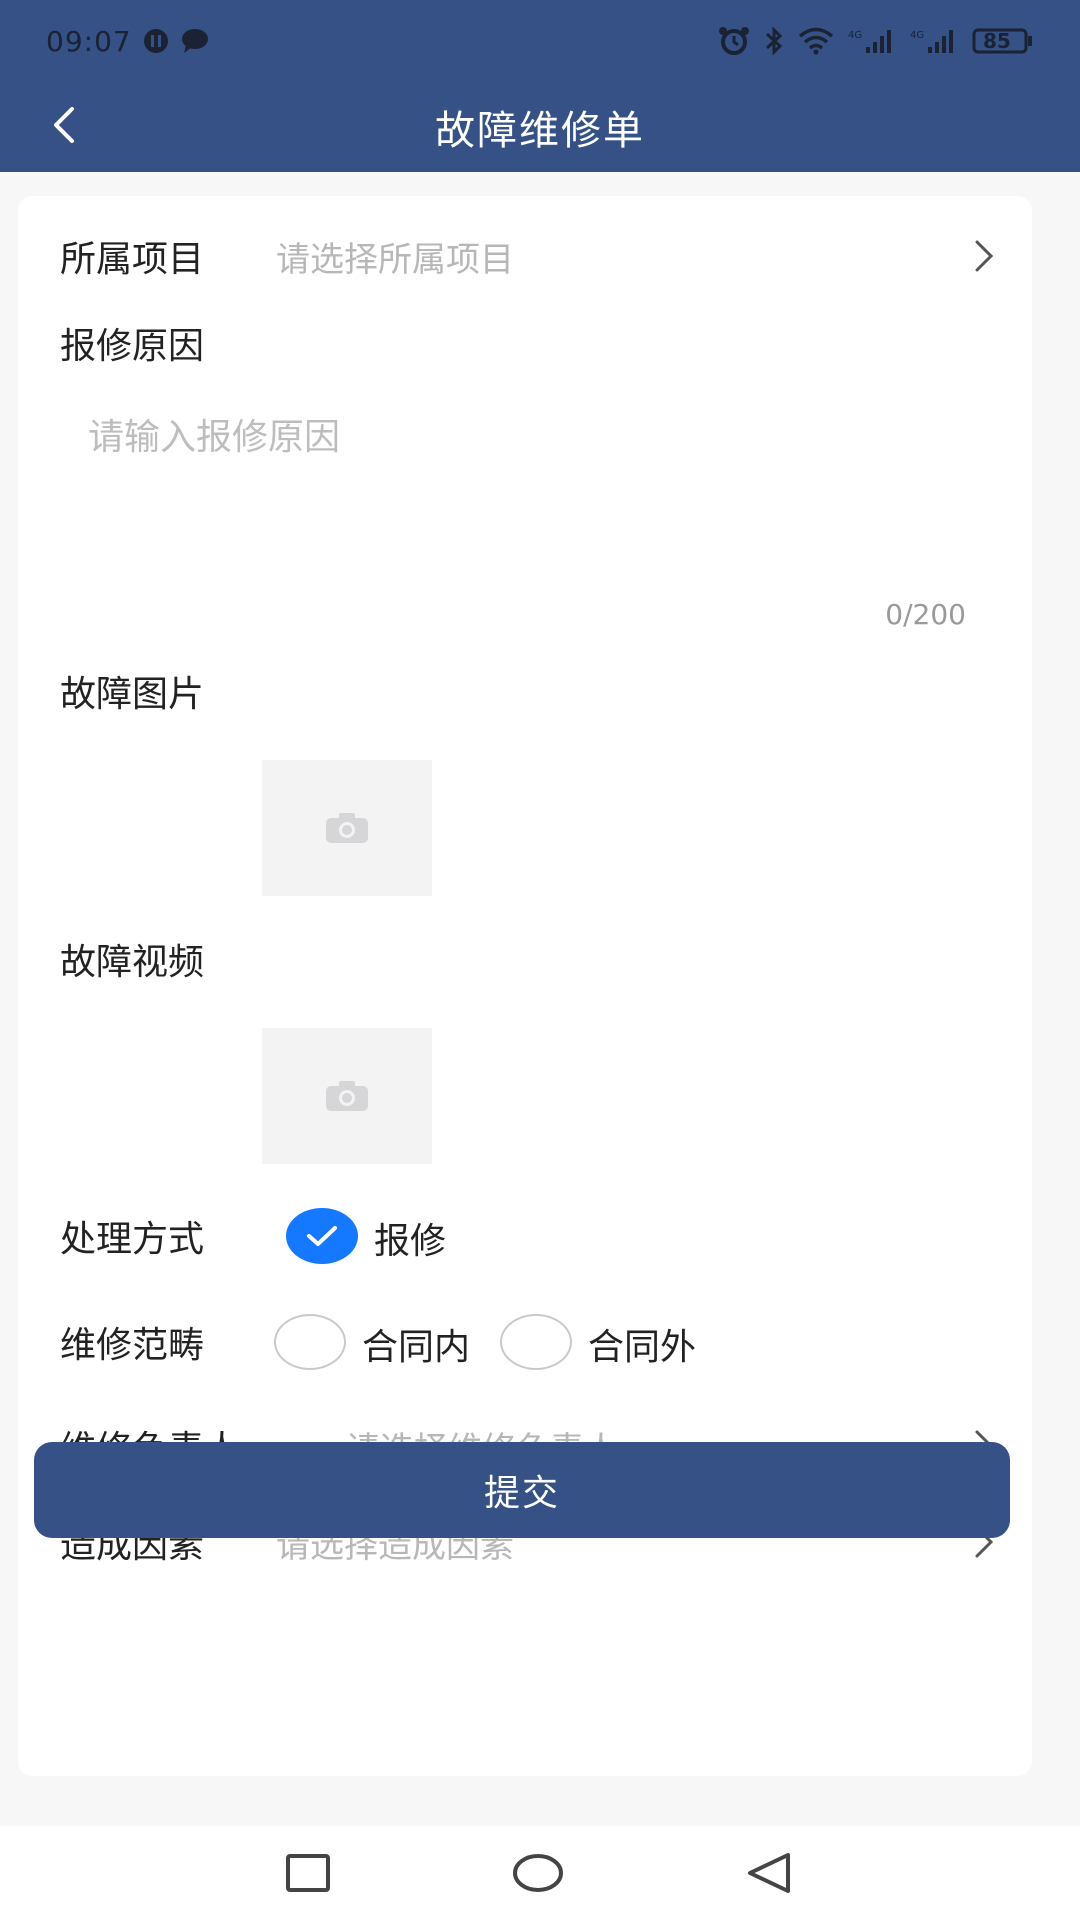 This screenshot has width=1080, height=1920. I want to click on back-arrow-icon, so click(63, 125).